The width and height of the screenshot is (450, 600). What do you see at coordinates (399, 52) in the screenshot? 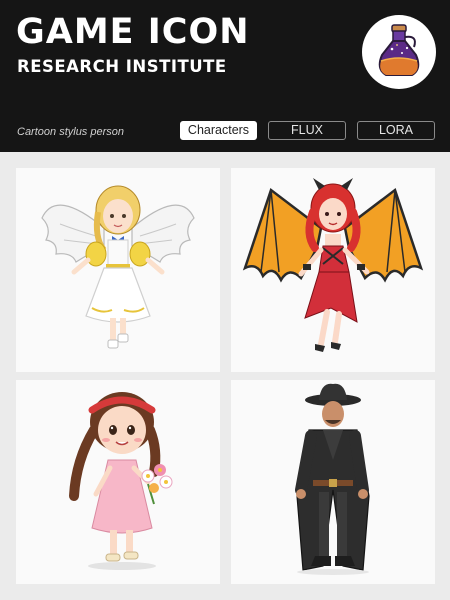
I see `potion-bottle-icon` at bounding box center [399, 52].